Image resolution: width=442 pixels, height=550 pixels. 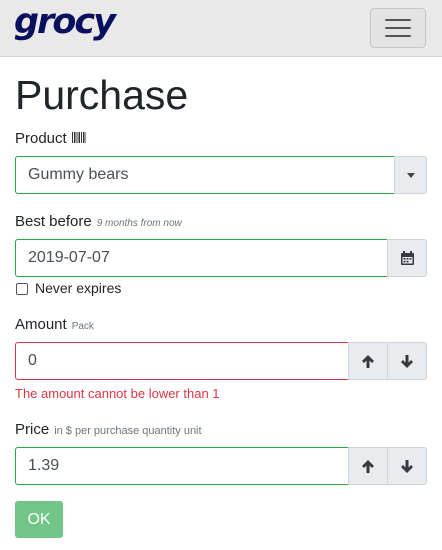 I want to click on price-label: Price in $ per purchase quantity unit, so click(x=108, y=429).